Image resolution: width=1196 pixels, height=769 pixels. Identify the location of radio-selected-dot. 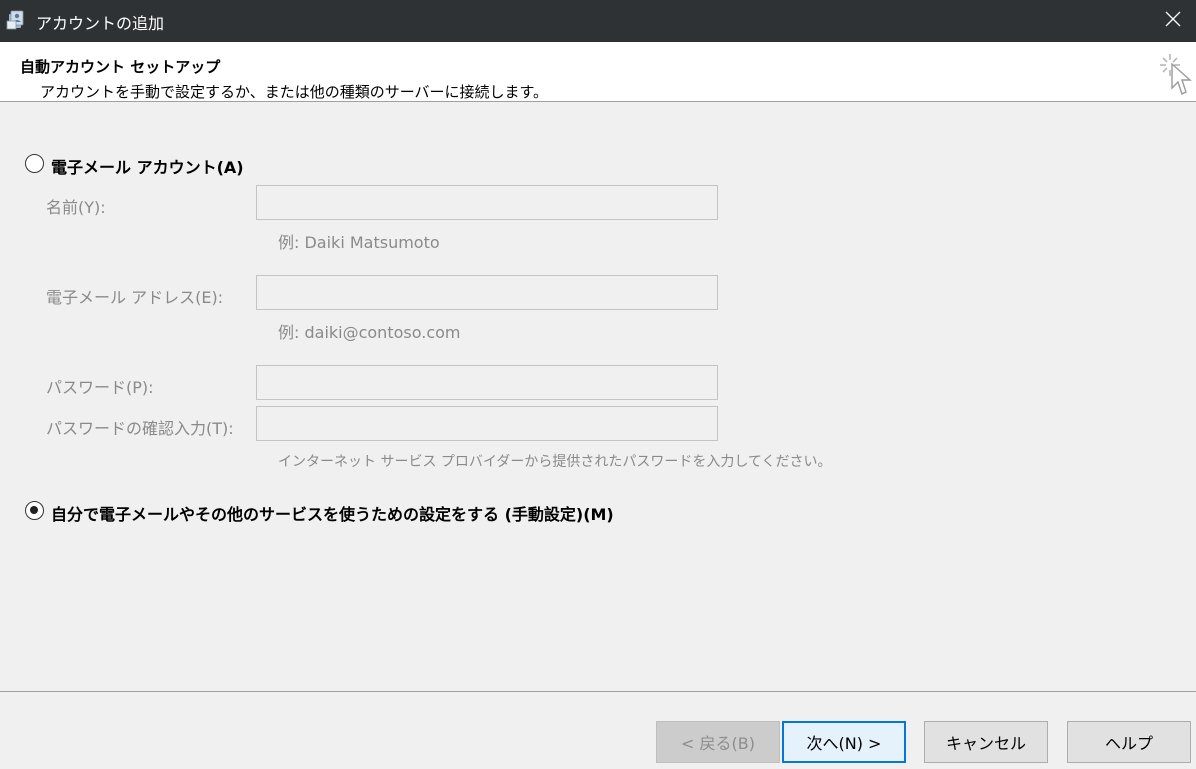
(34, 510).